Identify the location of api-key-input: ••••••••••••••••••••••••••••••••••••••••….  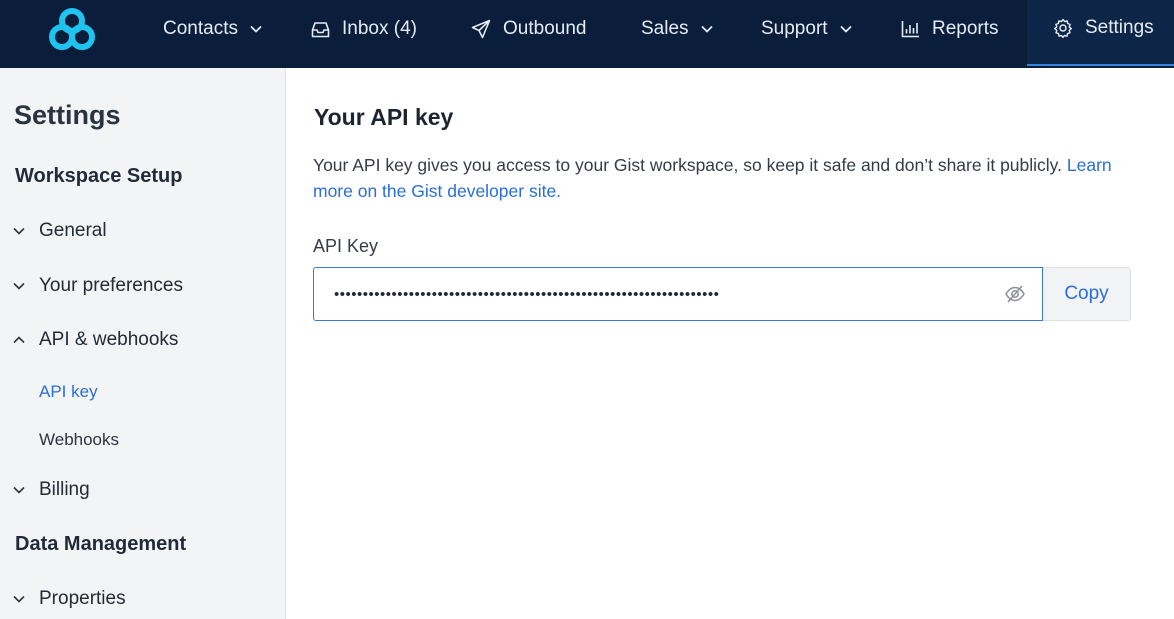
(678, 294).